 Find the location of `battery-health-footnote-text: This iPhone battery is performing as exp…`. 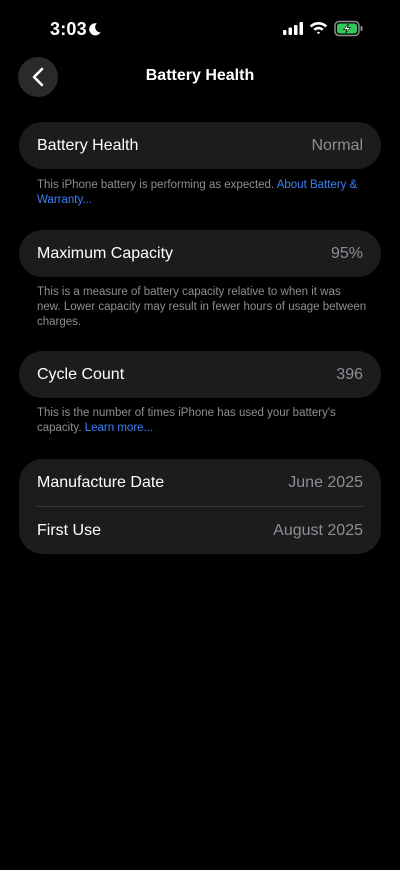

battery-health-footnote-text: This iPhone battery is performing as exp… is located at coordinates (157, 185).